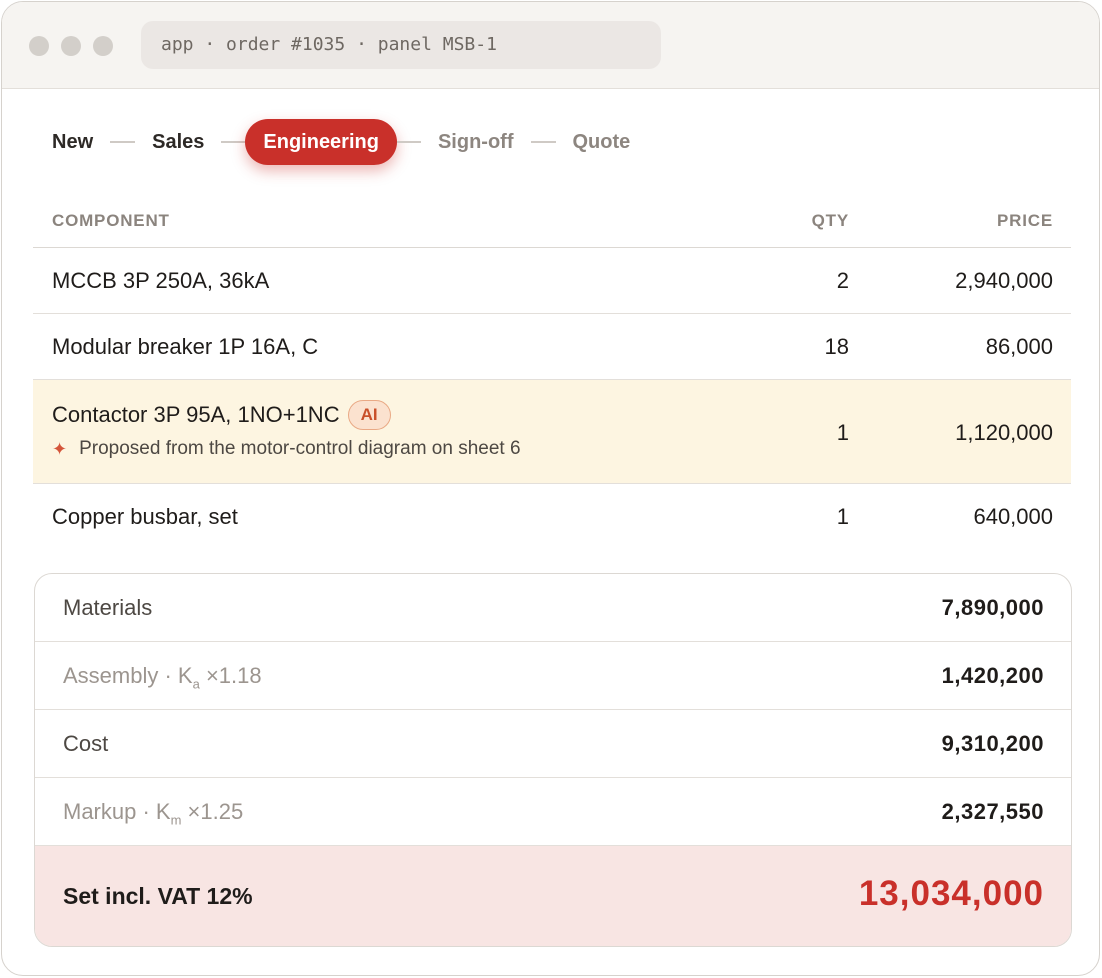 Image resolution: width=1102 pixels, height=978 pixels. Describe the element at coordinates (145, 516) in the screenshot. I see `component-name: Copper busbar, set` at that location.